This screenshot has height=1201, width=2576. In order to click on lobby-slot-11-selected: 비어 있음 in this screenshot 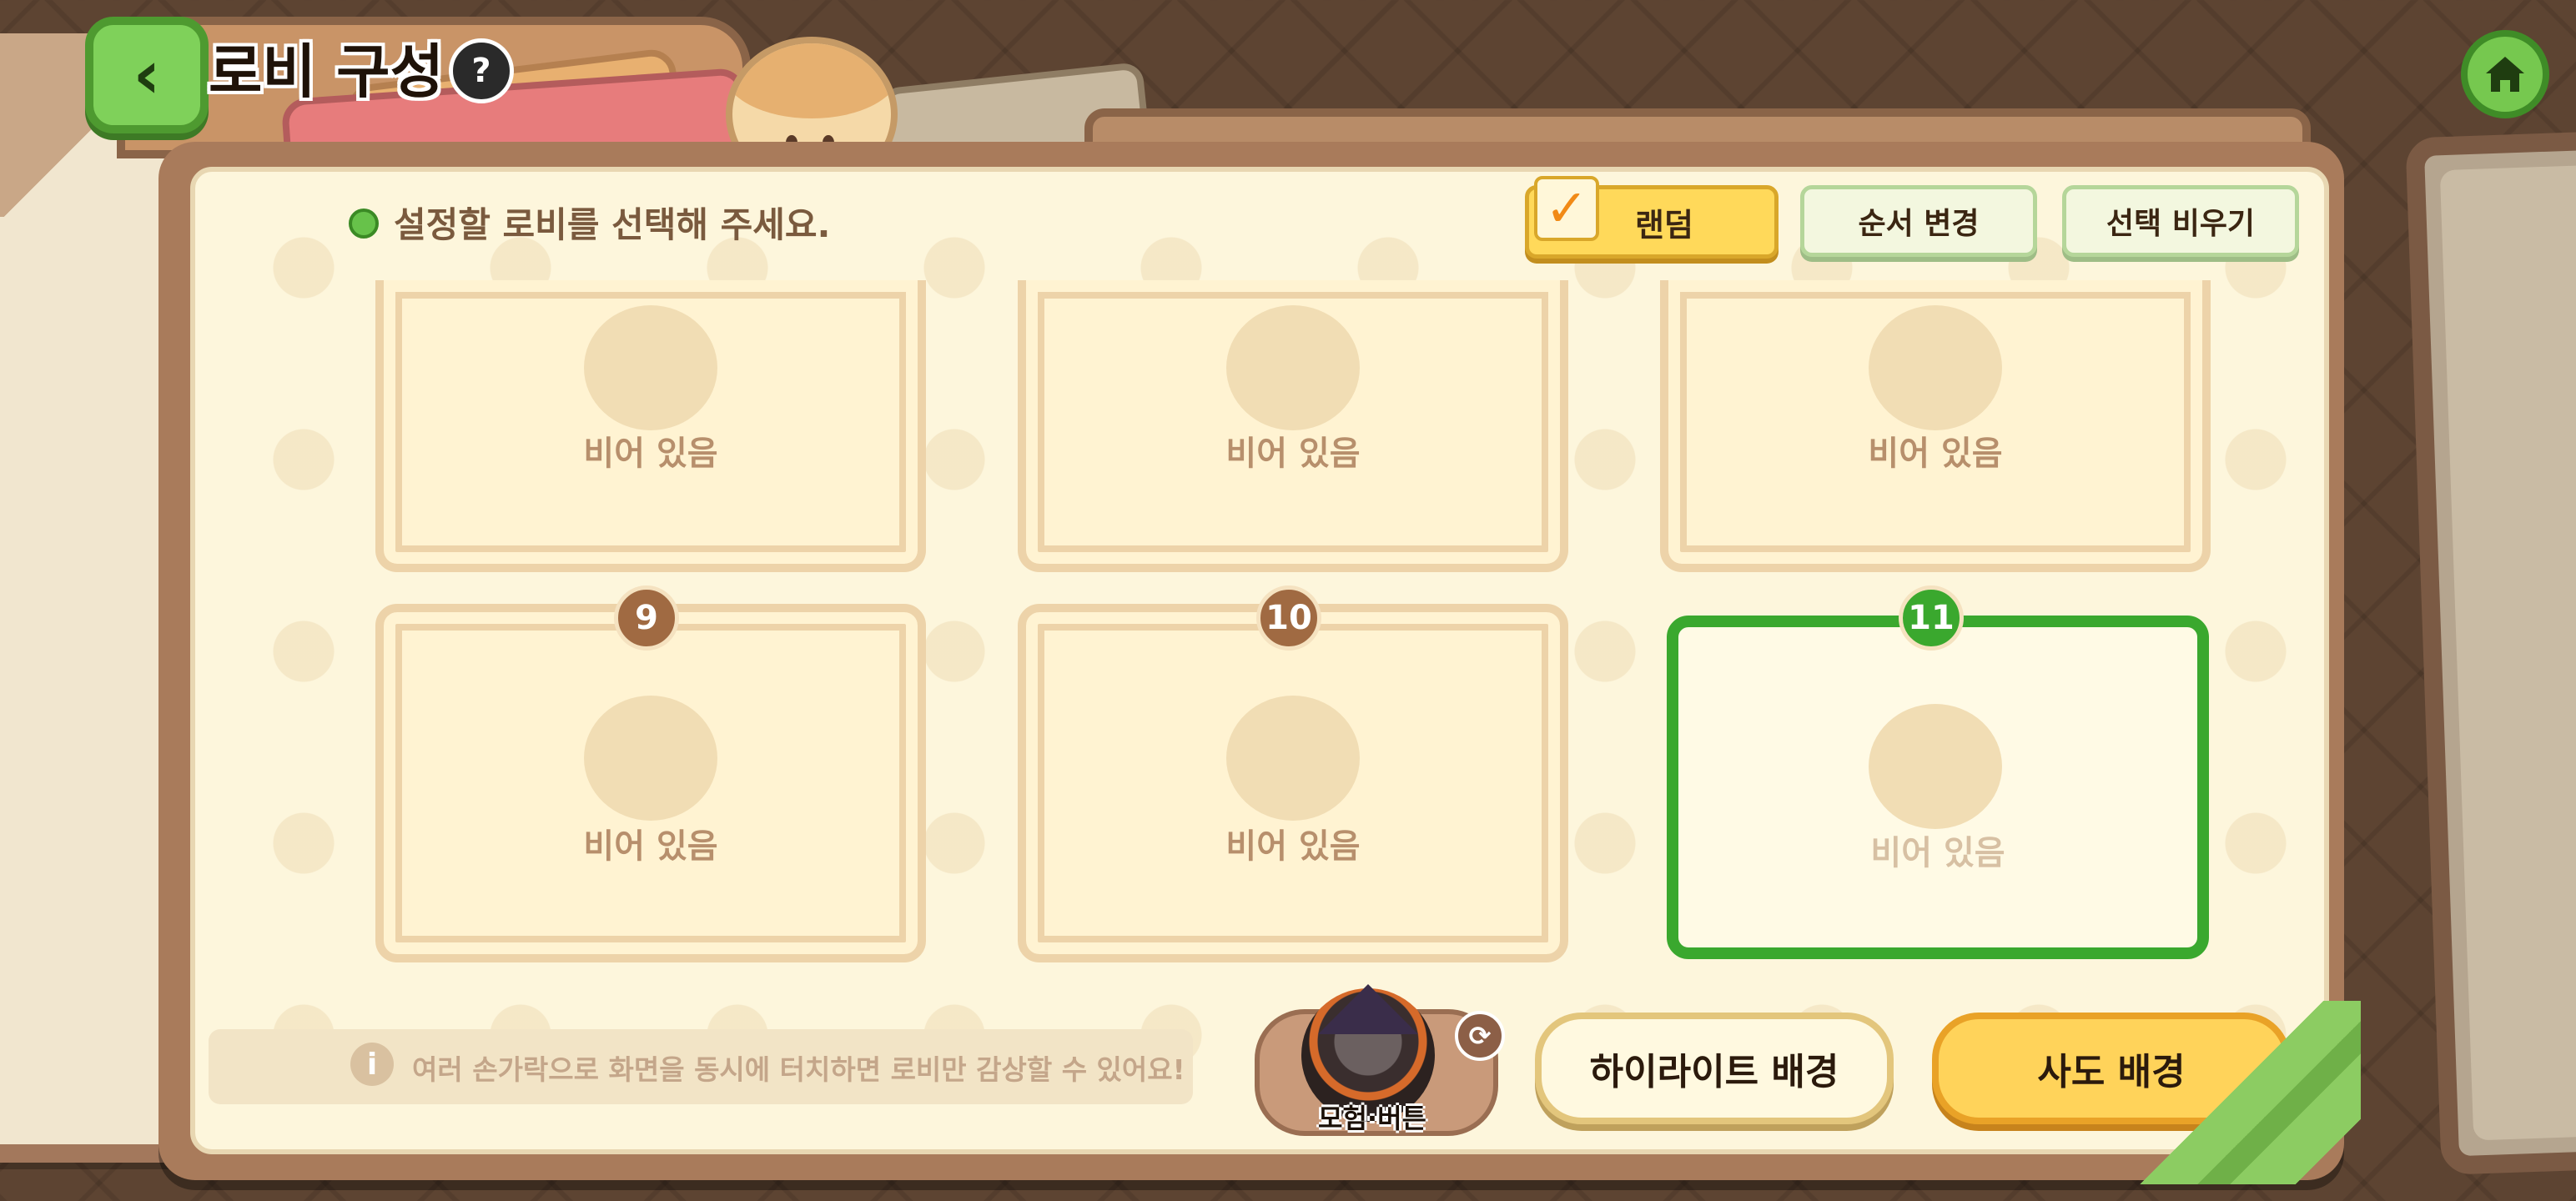, I will do `click(1938, 788)`.